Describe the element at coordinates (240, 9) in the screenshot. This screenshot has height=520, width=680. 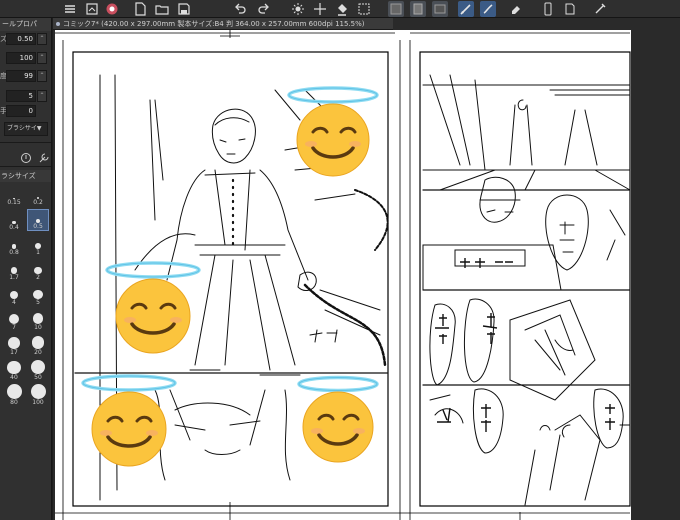
I see `undo-icon` at that location.